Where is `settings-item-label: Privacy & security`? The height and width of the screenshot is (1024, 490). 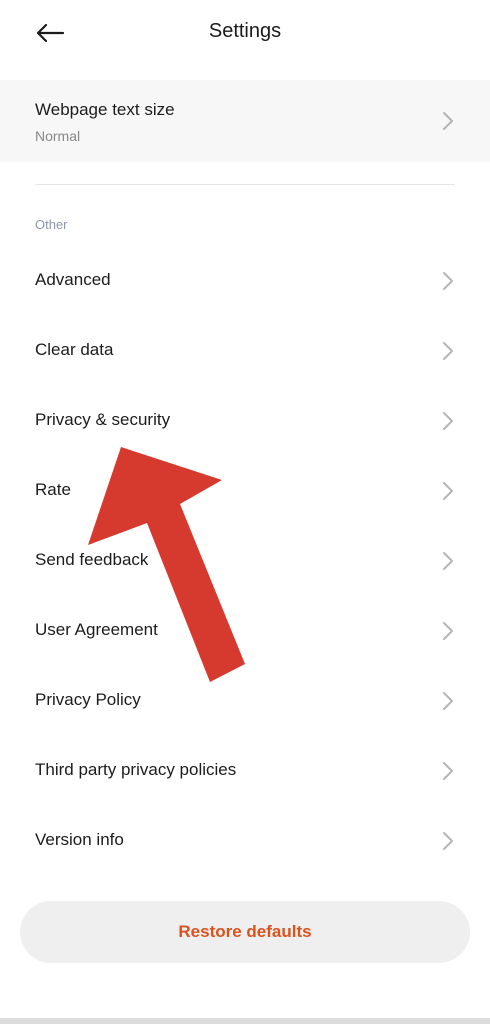 settings-item-label: Privacy & security is located at coordinates (103, 419).